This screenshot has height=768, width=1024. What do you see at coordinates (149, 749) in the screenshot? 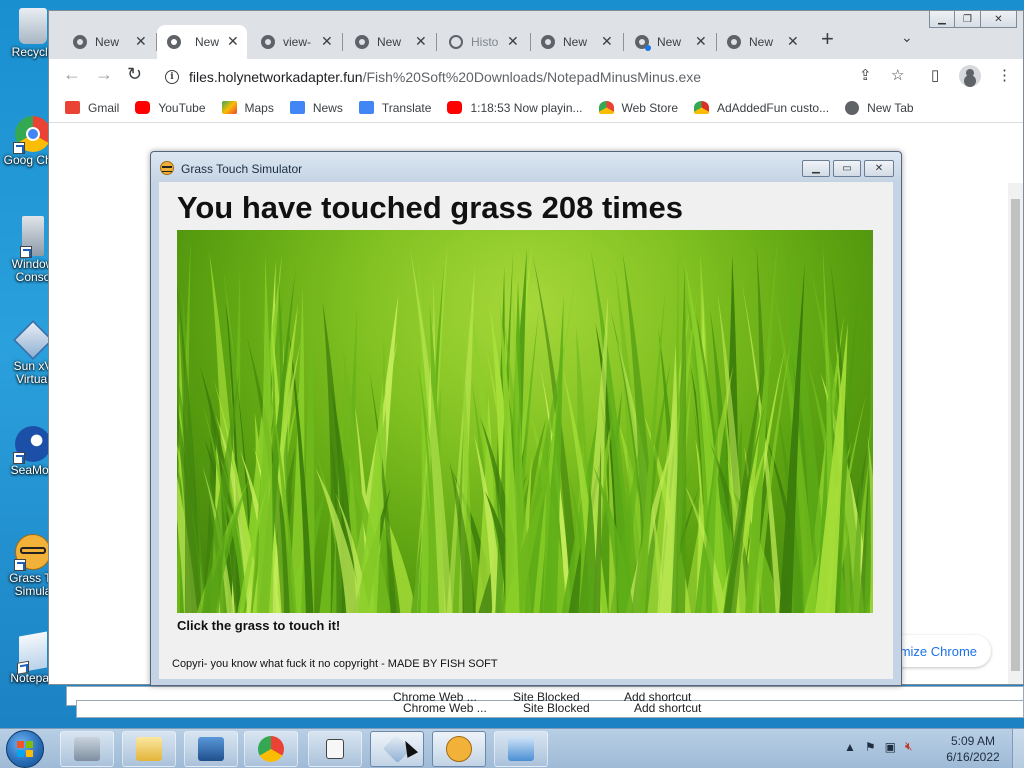
I see `taskbar-explorer` at bounding box center [149, 749].